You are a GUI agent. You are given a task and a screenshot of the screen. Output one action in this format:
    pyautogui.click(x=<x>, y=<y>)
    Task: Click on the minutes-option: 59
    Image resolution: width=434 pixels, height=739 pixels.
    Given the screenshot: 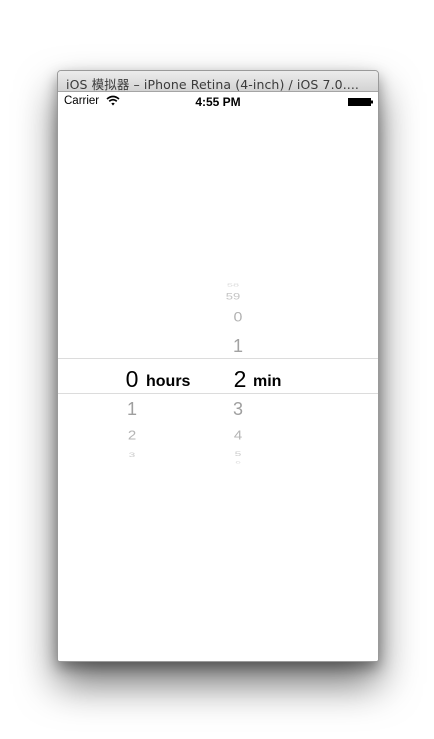 What is the action you would take?
    pyautogui.click(x=233, y=296)
    